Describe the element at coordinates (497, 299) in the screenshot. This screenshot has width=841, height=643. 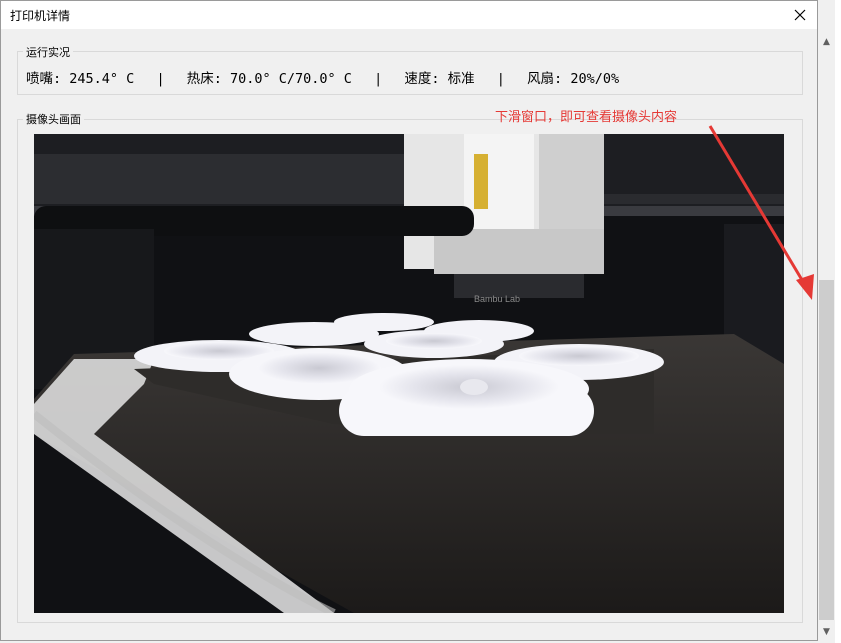
I see `brand-label: Bambu Lab` at that location.